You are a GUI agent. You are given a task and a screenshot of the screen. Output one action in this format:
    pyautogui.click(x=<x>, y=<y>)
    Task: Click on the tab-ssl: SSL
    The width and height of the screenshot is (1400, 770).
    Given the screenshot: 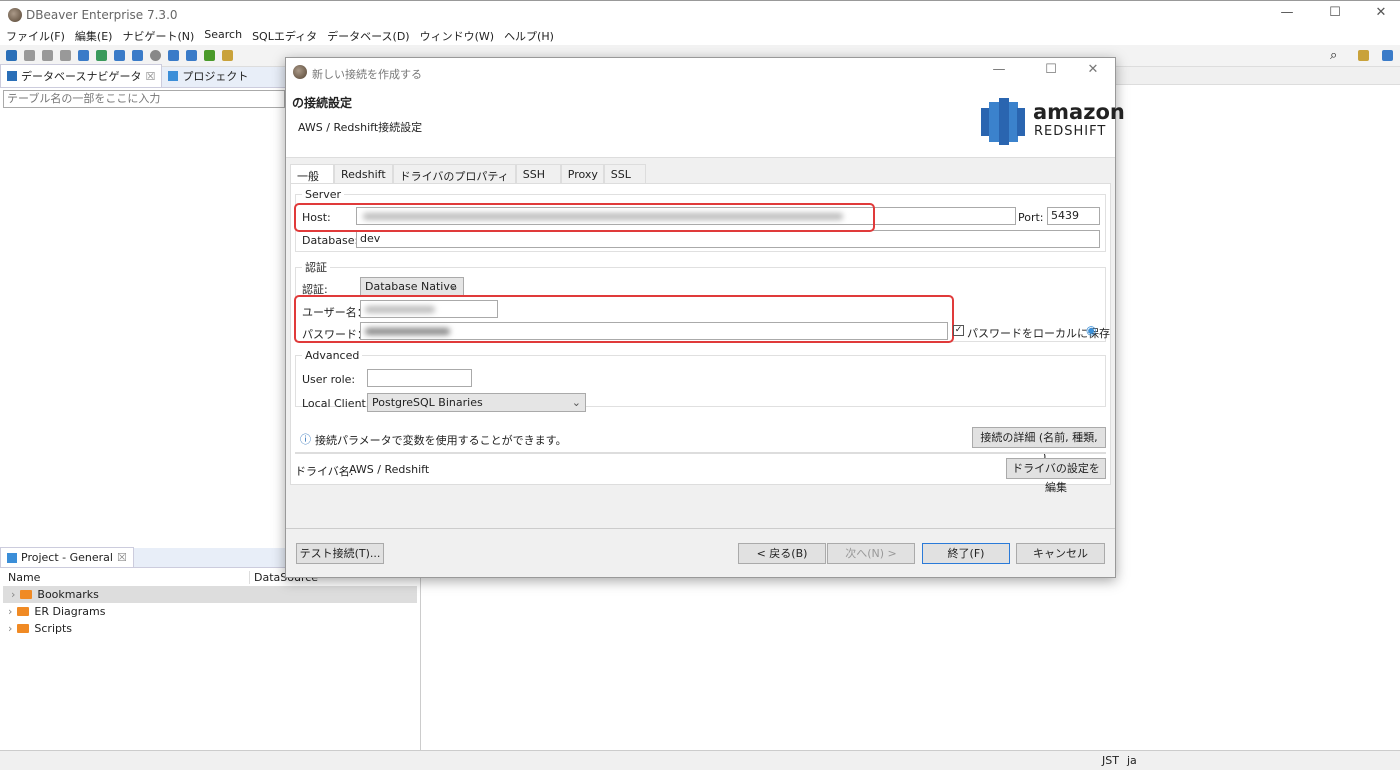 What is the action you would take?
    pyautogui.click(x=624, y=174)
    